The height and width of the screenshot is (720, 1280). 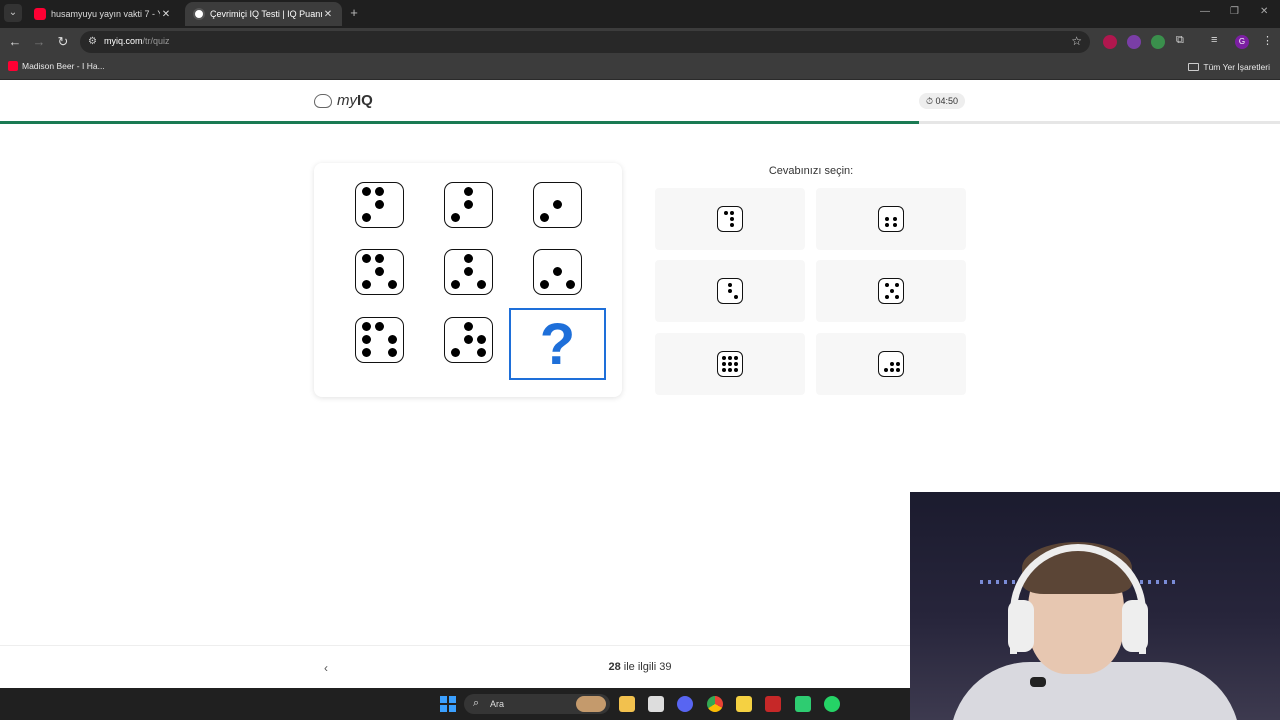 I want to click on profile-avatar: G, so click(x=1242, y=42).